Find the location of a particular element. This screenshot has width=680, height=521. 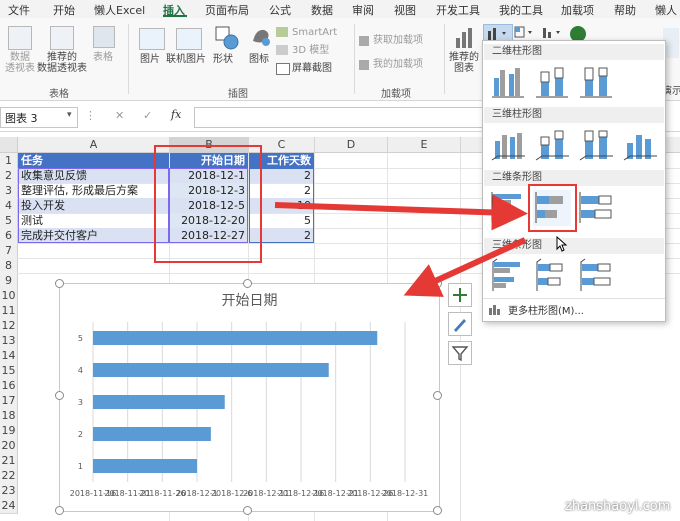

pivot-table-icon is located at coordinates (20, 38).